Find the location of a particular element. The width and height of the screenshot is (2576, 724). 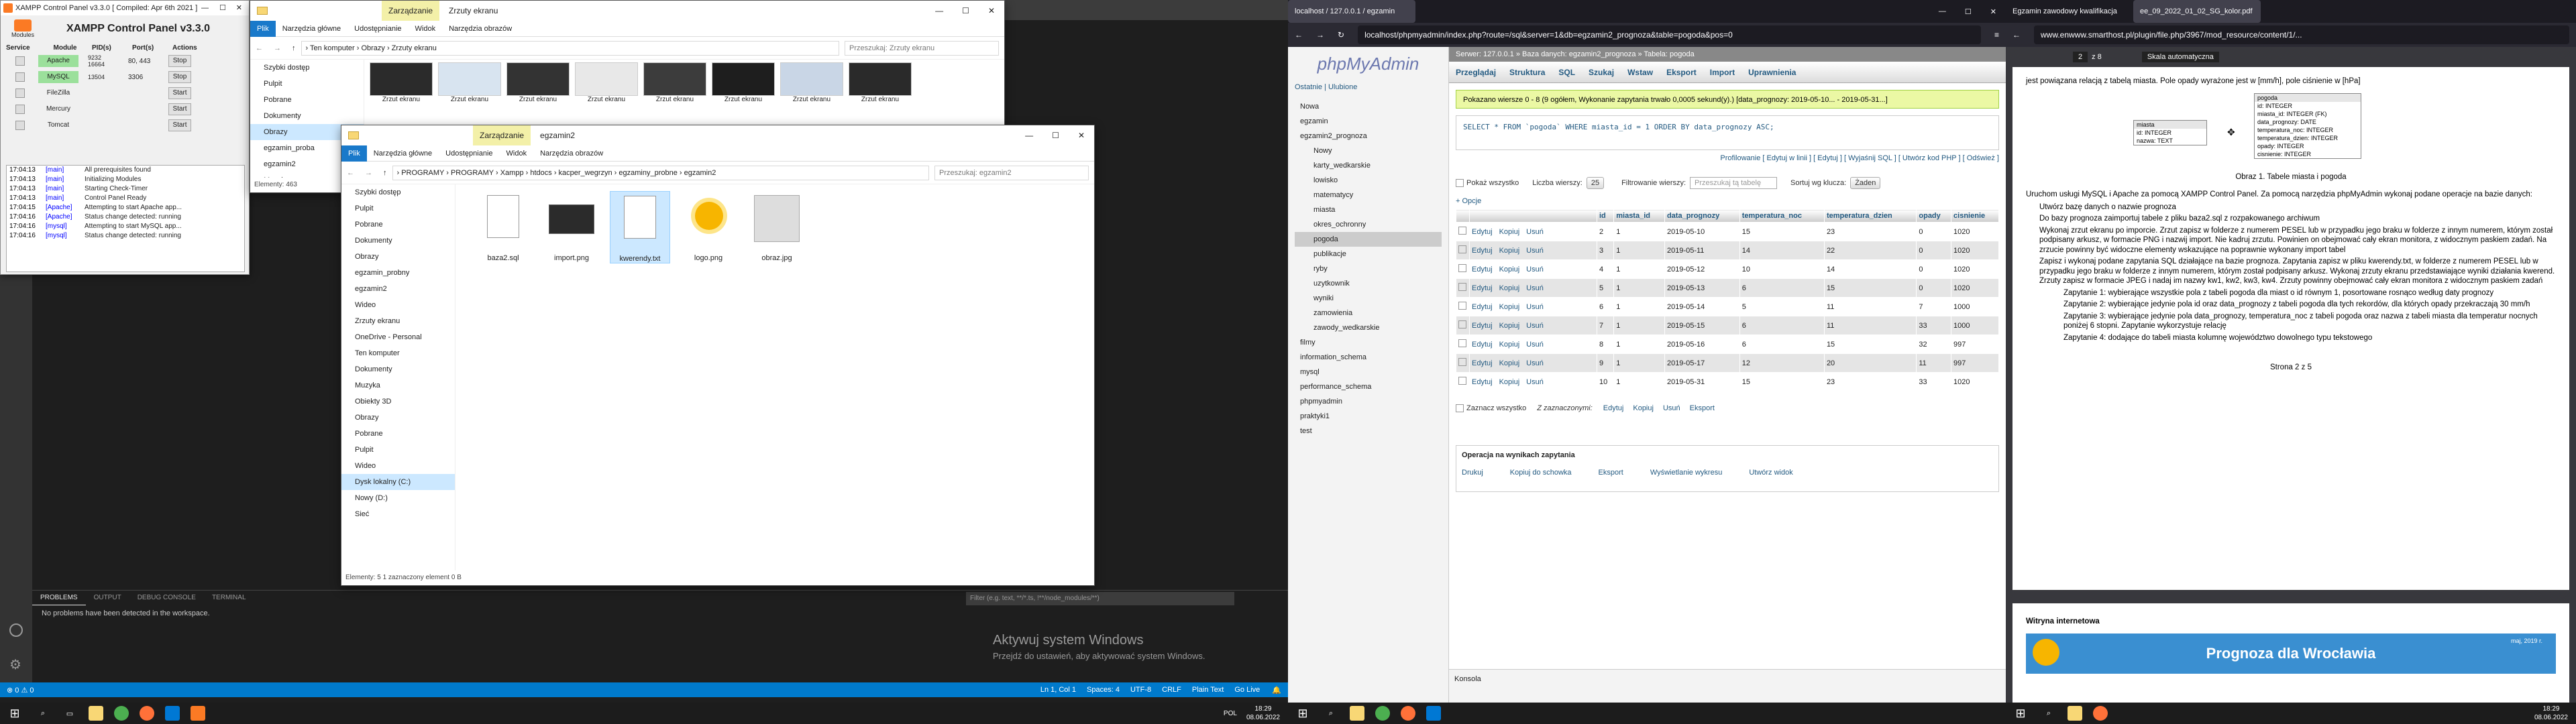

nav-item: Wideo is located at coordinates (398, 466).